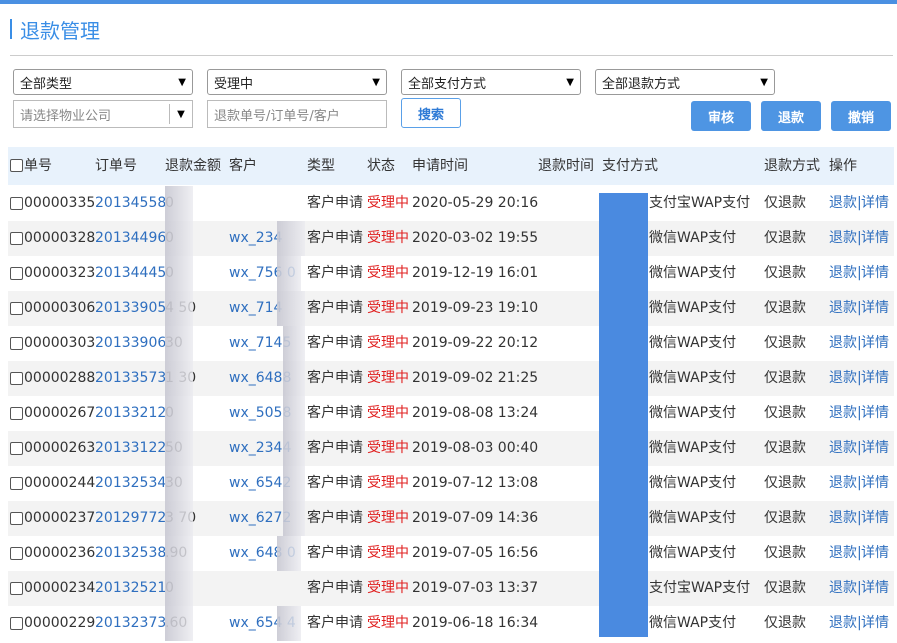  What do you see at coordinates (475, 378) in the screenshot?
I see `apply-time: 2019-09-02 21:25` at bounding box center [475, 378].